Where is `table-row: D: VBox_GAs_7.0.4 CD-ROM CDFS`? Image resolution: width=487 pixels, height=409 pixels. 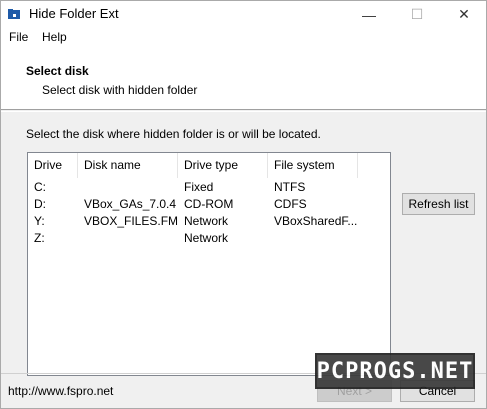
table-row: D: VBox_GAs_7.0.4 CD-ROM CDFS is located at coordinates (209, 204).